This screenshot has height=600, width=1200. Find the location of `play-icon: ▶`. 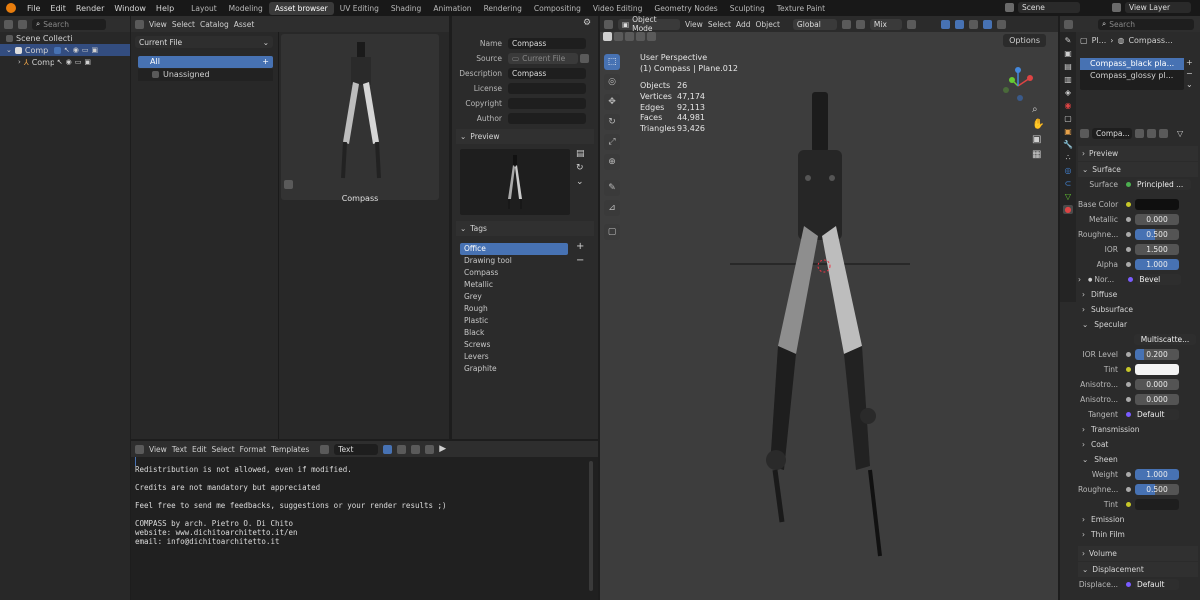

play-icon: ▶ is located at coordinates (442, 449).